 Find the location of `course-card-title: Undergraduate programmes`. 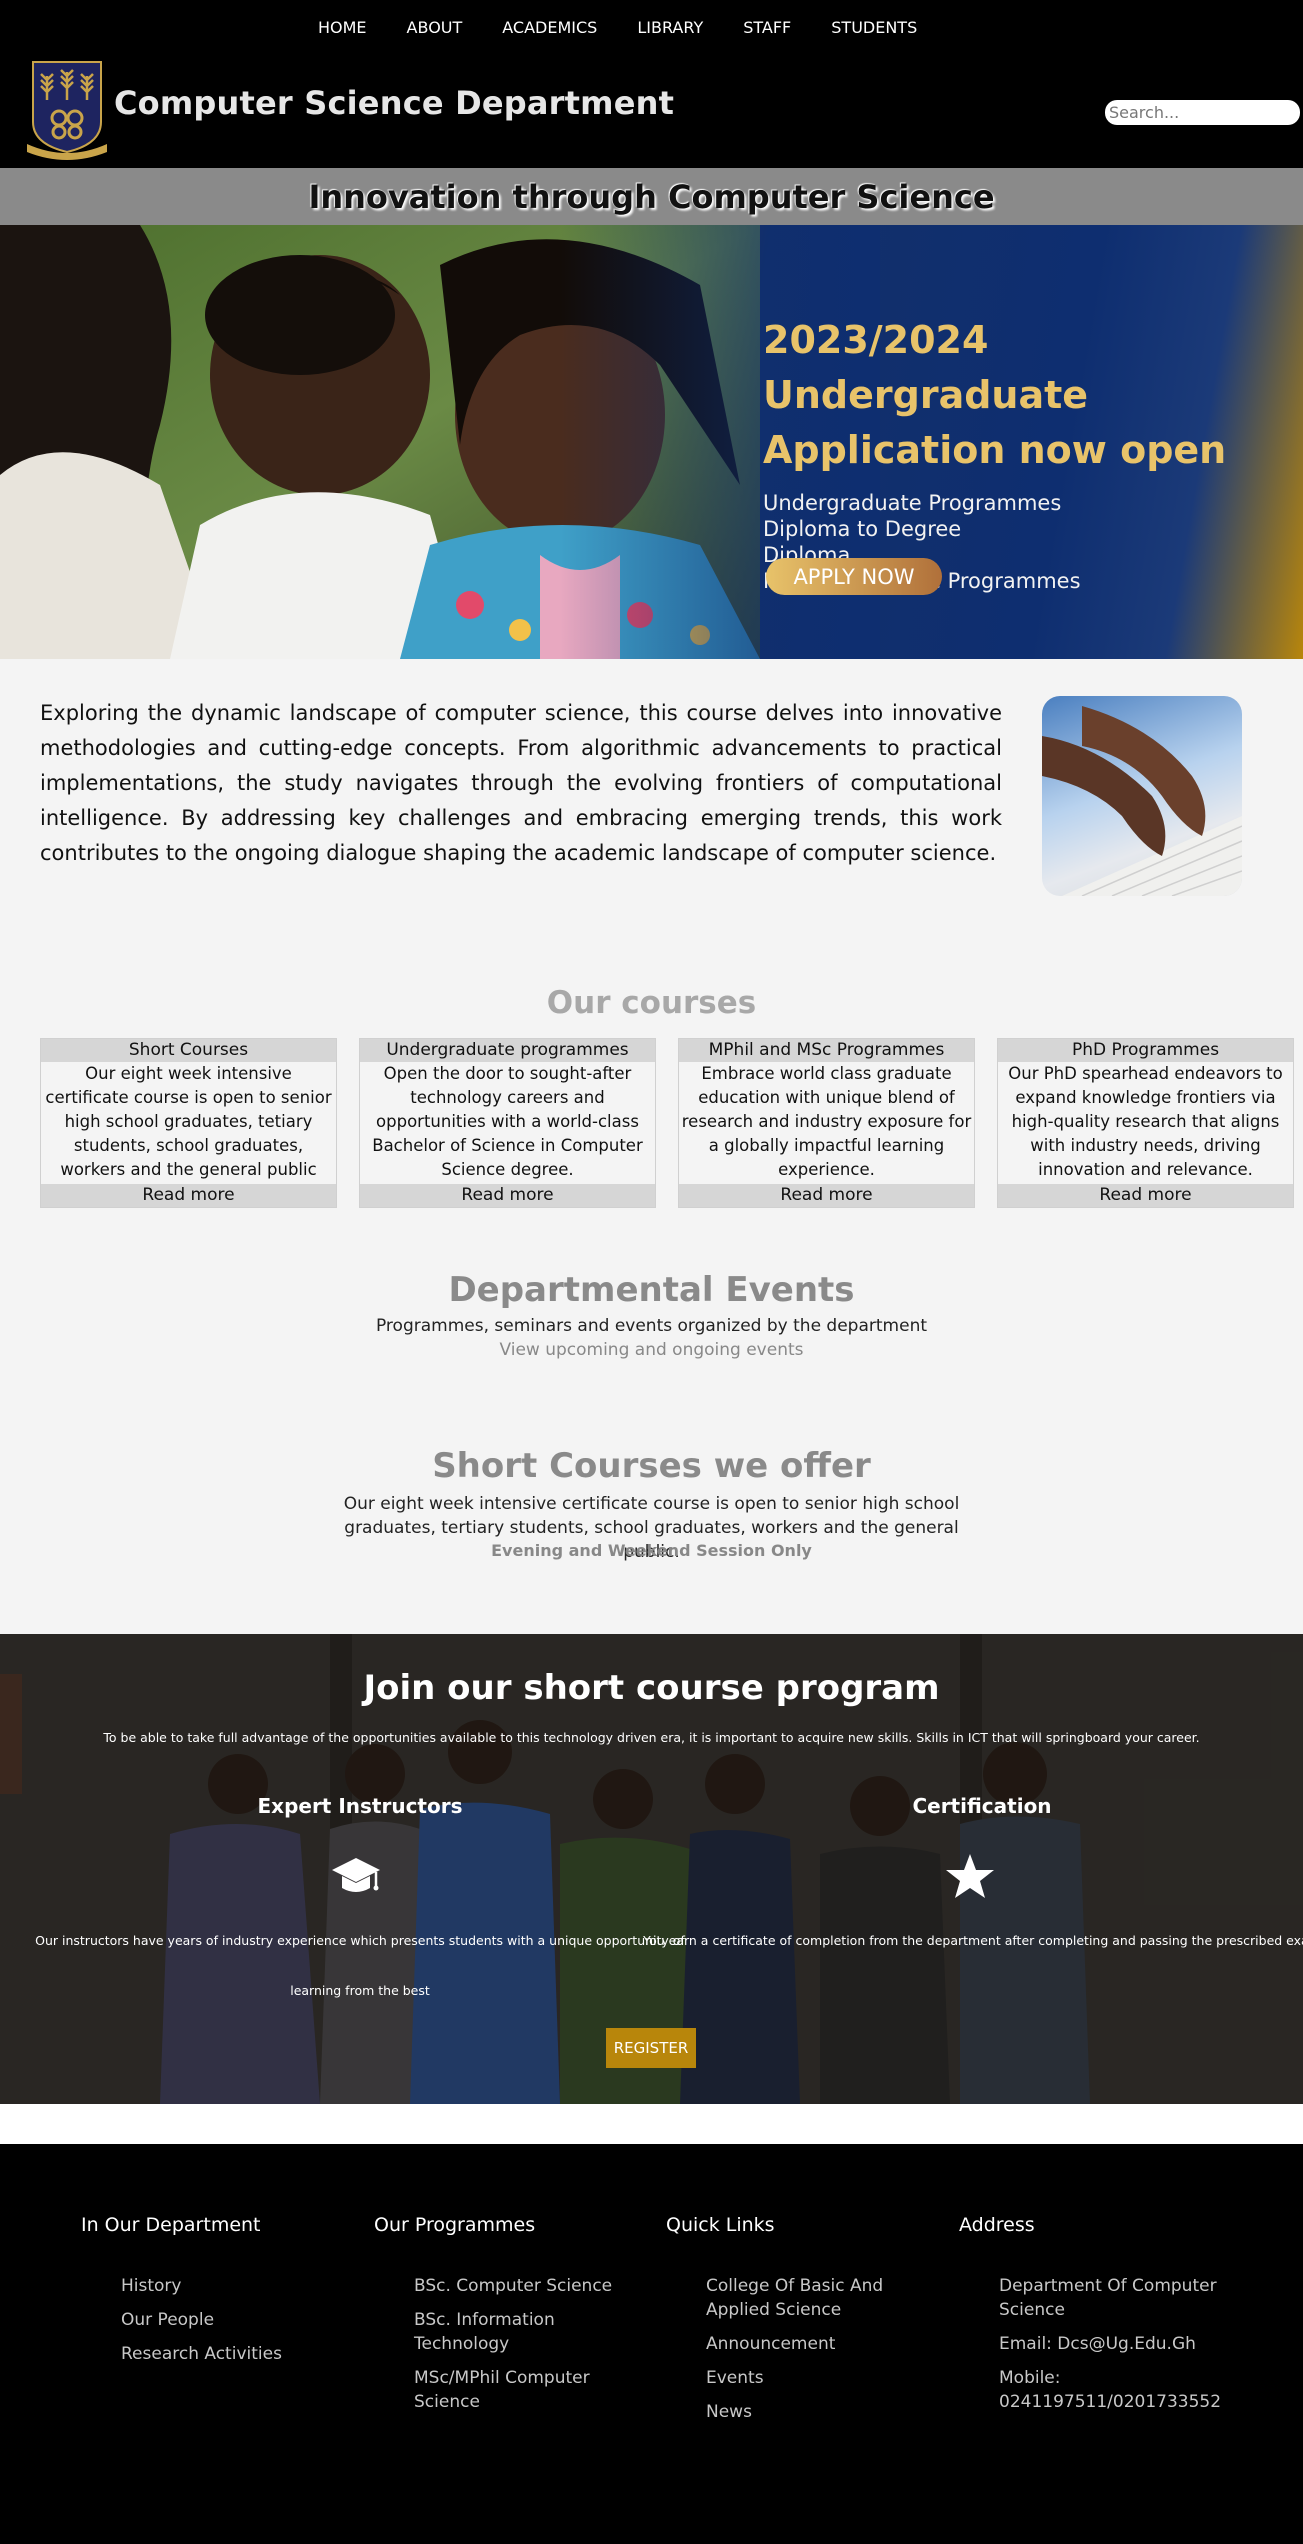

course-card-title: Undergraduate programmes is located at coordinates (507, 1050).